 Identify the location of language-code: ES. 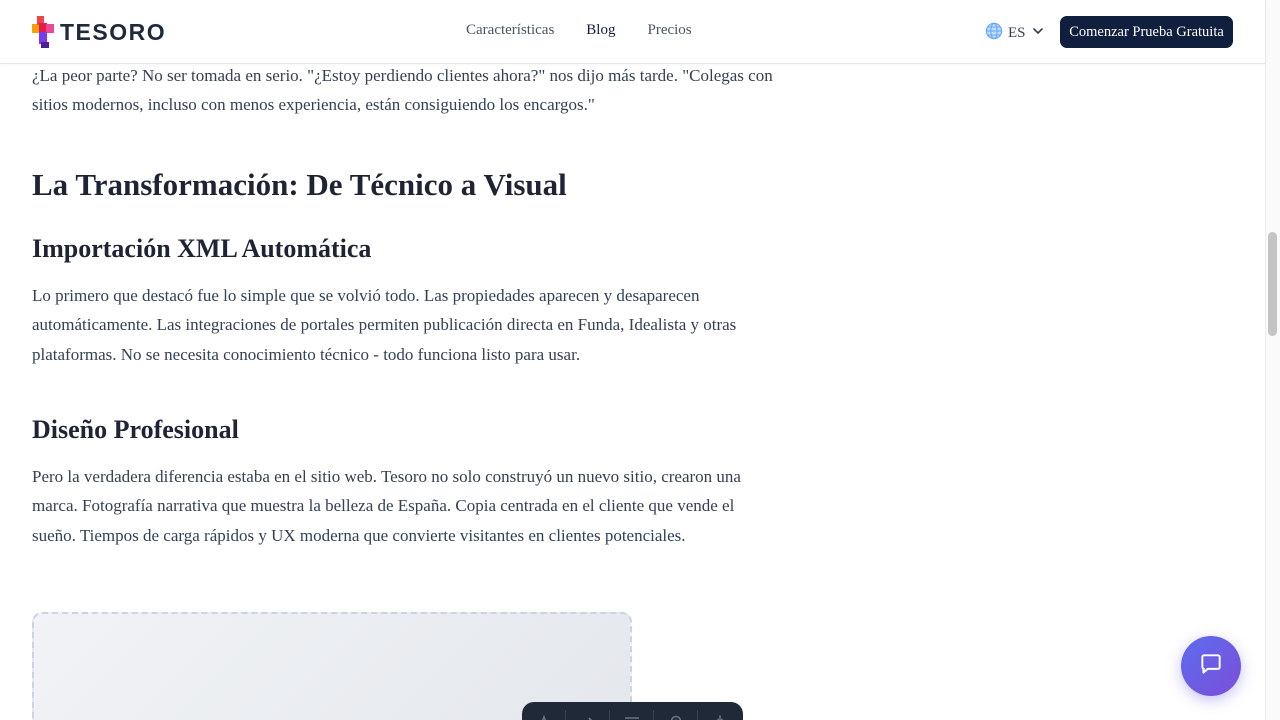
(1017, 33).